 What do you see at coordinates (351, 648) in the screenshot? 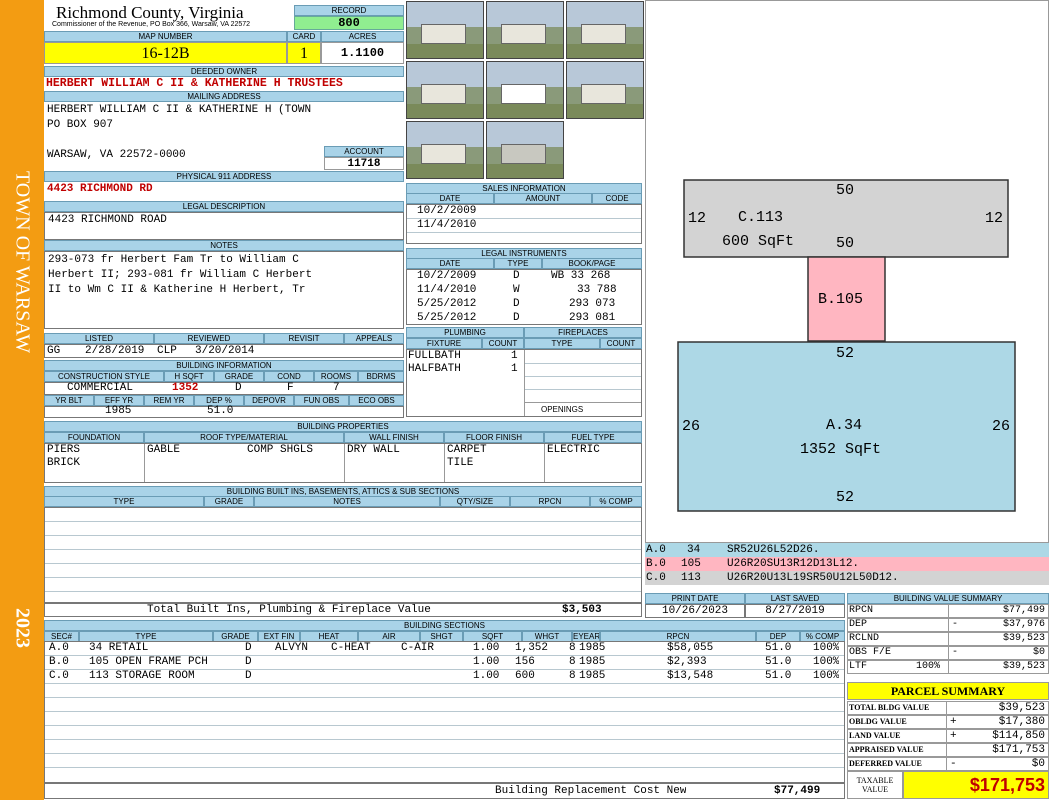
I see `section-heat: C-HEAT` at bounding box center [351, 648].